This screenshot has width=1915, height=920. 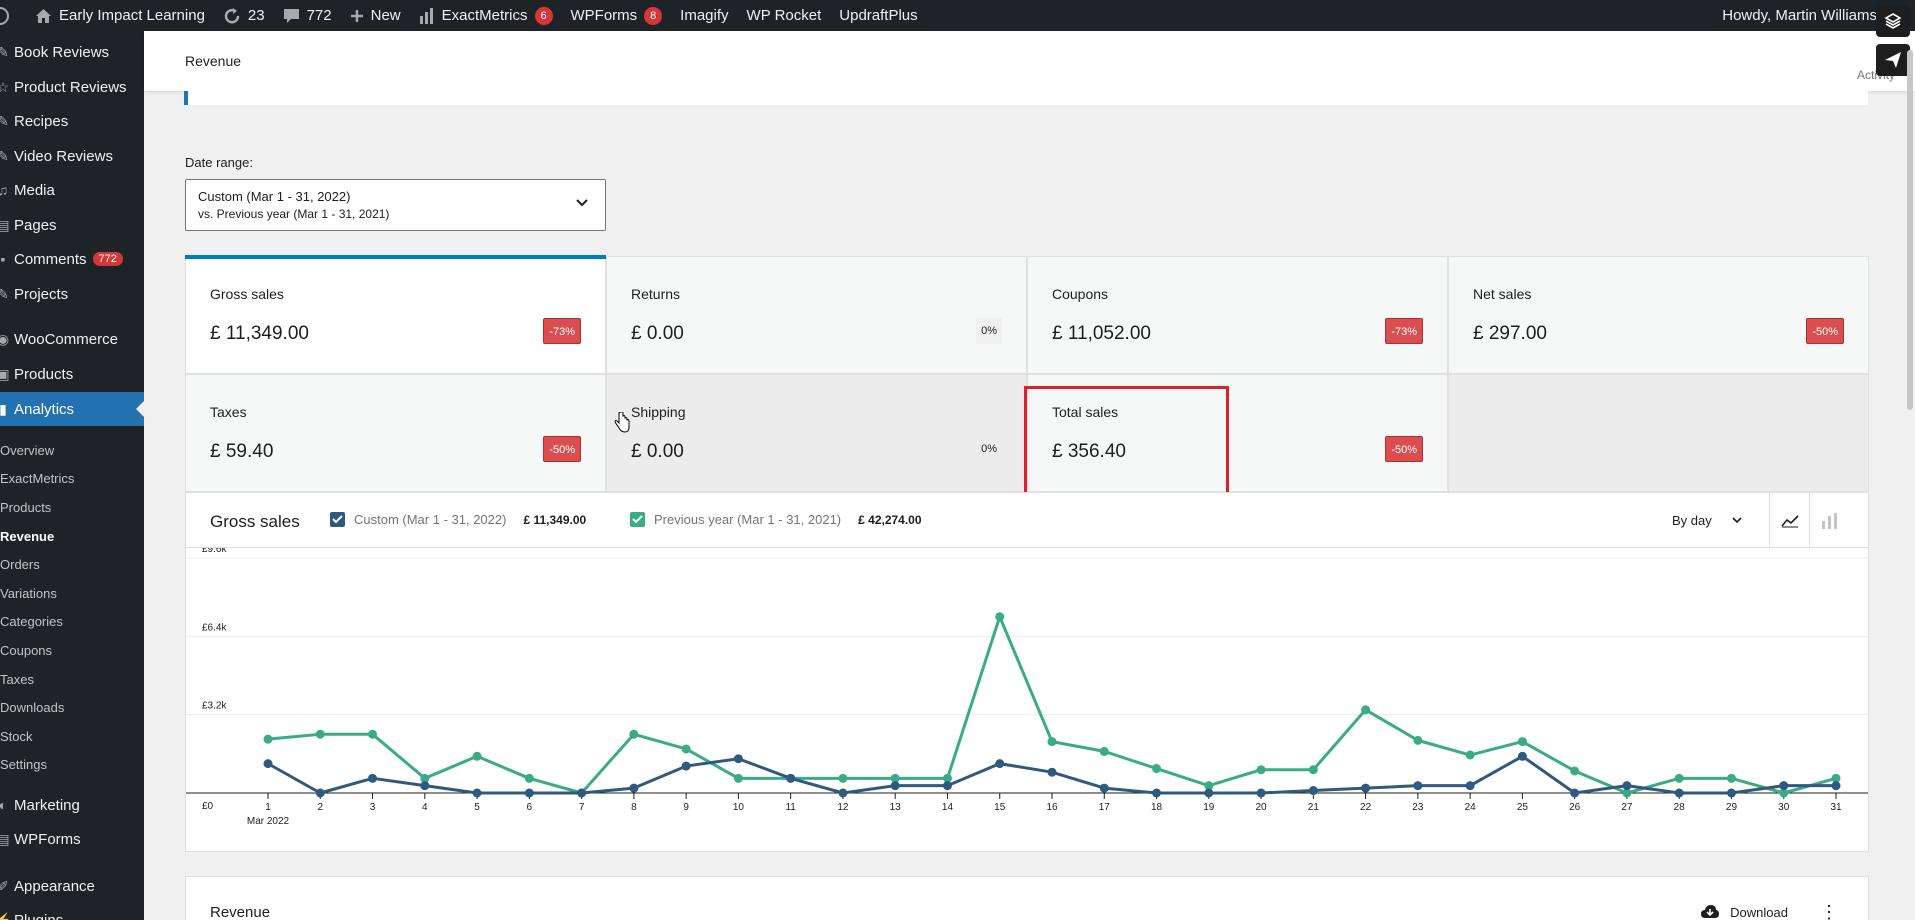 What do you see at coordinates (120, 15) in the screenshot?
I see `site-name-menu: Early Impact Learning` at bounding box center [120, 15].